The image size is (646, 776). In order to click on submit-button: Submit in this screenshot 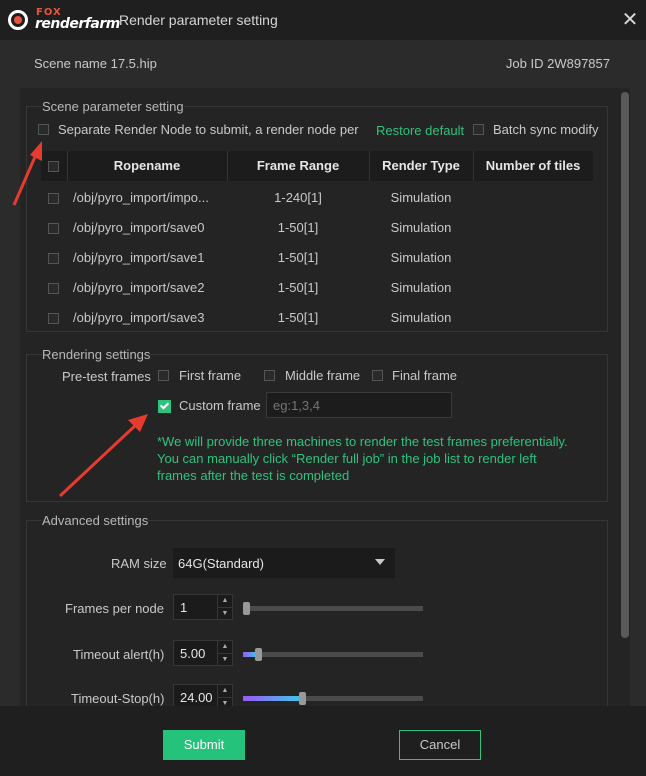, I will do `click(204, 745)`.